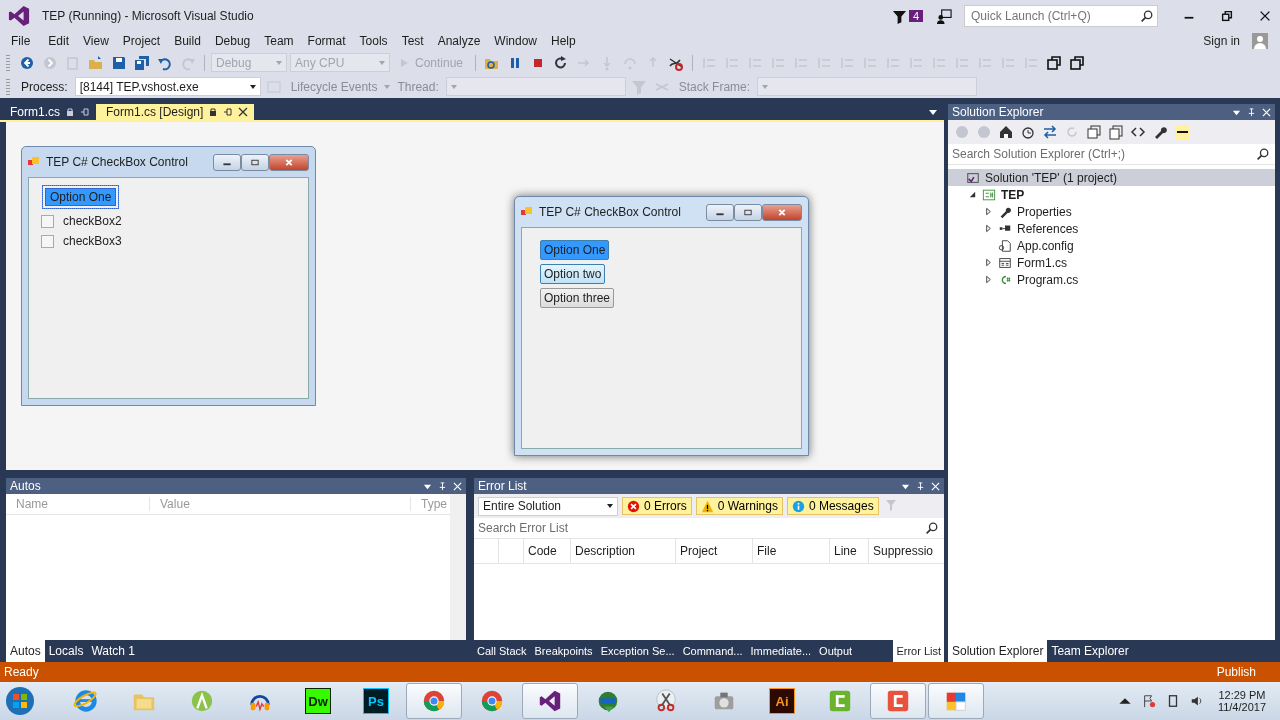  What do you see at coordinates (1148, 701) in the screenshot?
I see `flag-icon` at bounding box center [1148, 701].